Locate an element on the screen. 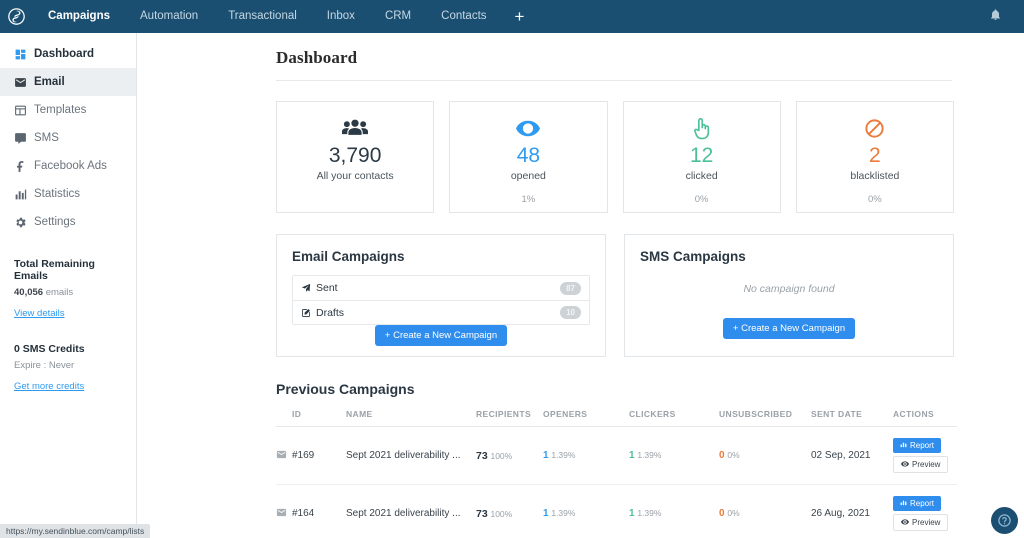  chat-bubble-icon is located at coordinates (24, 138).